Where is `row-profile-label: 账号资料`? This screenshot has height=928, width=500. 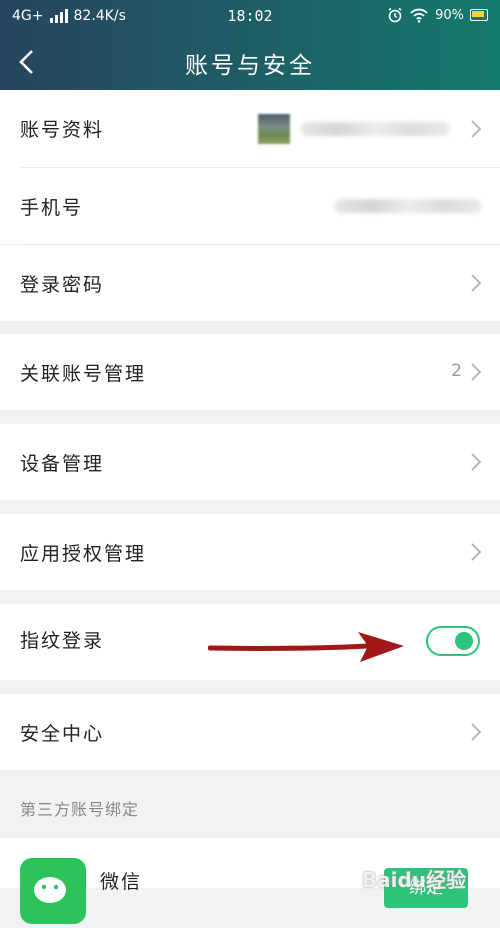 row-profile-label: 账号资料 is located at coordinates (62, 130).